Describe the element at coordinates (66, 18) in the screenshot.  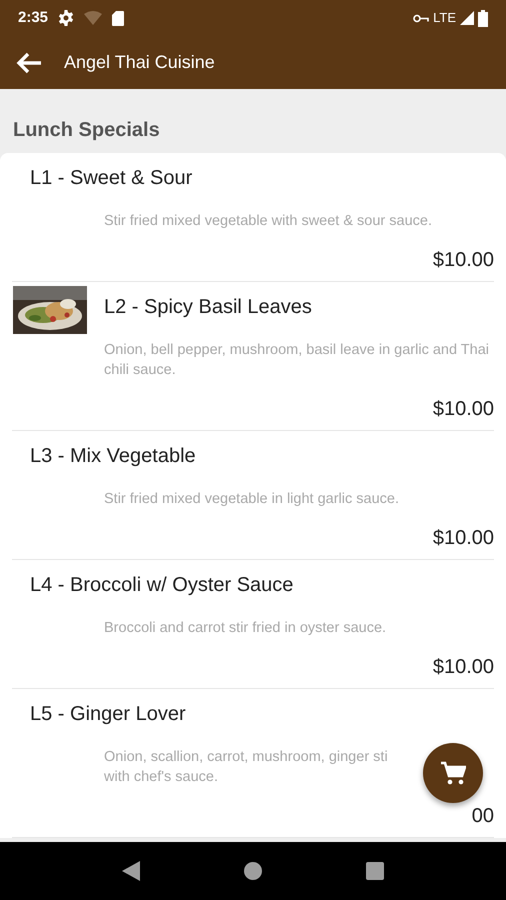
I see `gear-icon` at that location.